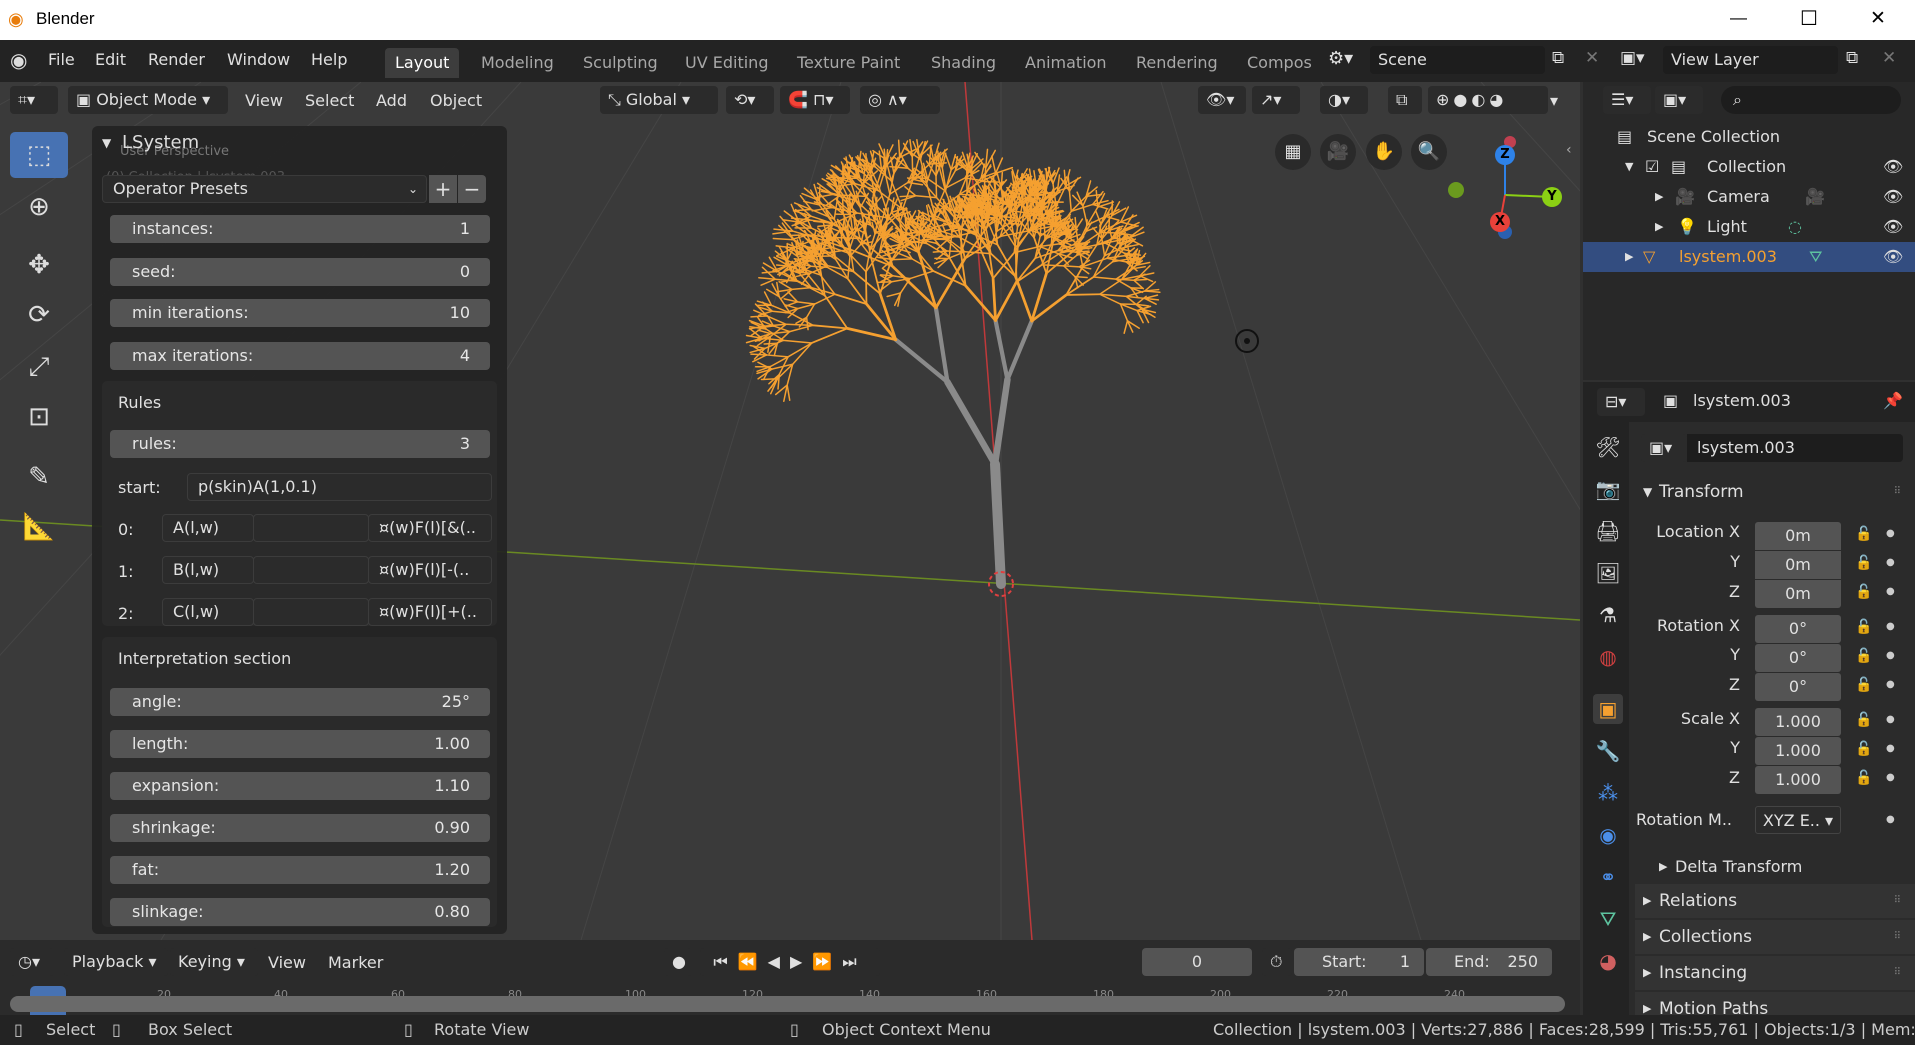  I want to click on constraints-tab-icon: ⚭, so click(1608, 877).